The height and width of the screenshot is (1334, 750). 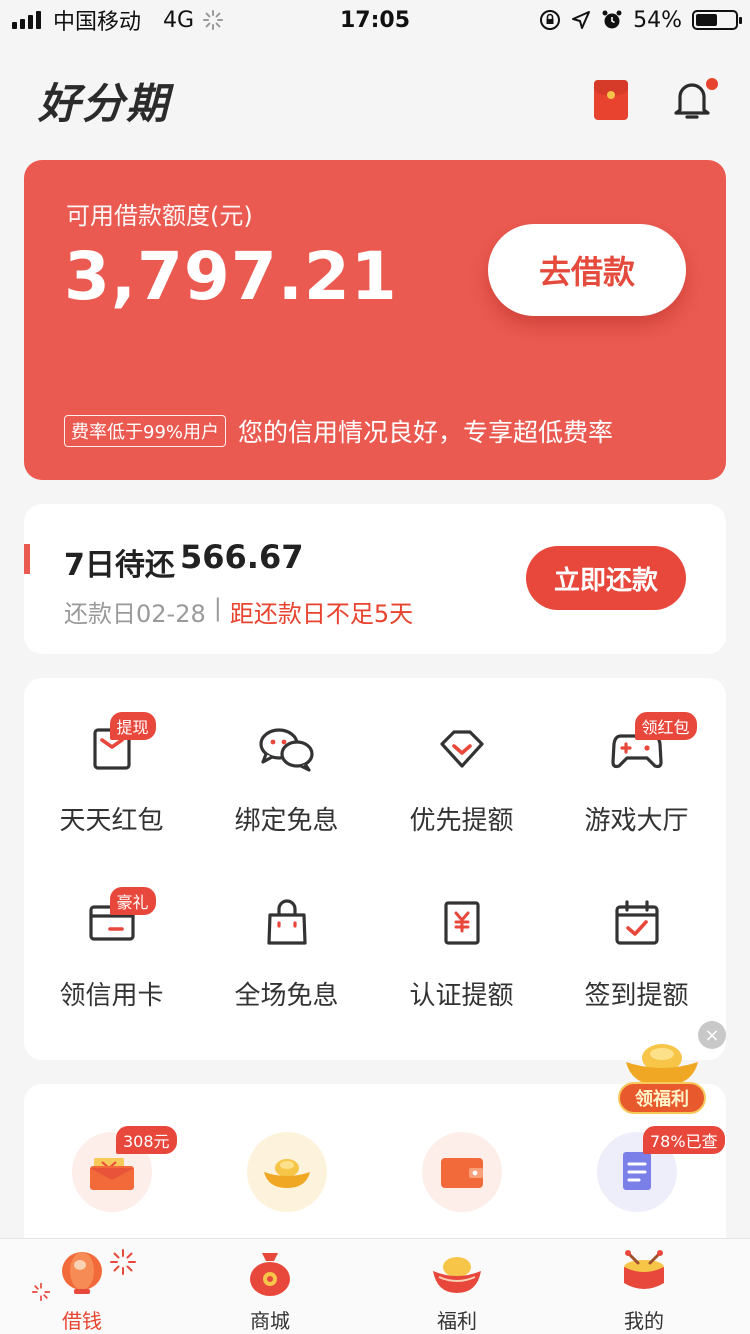 I want to click on service-wallet, so click(x=462, y=1172).